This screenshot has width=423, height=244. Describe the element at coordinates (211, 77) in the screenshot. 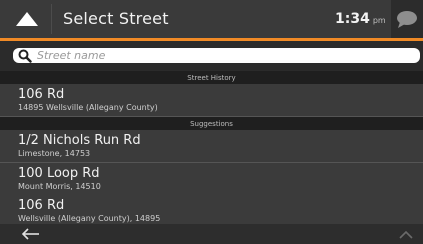

I see `street-history-header: Street History` at that location.